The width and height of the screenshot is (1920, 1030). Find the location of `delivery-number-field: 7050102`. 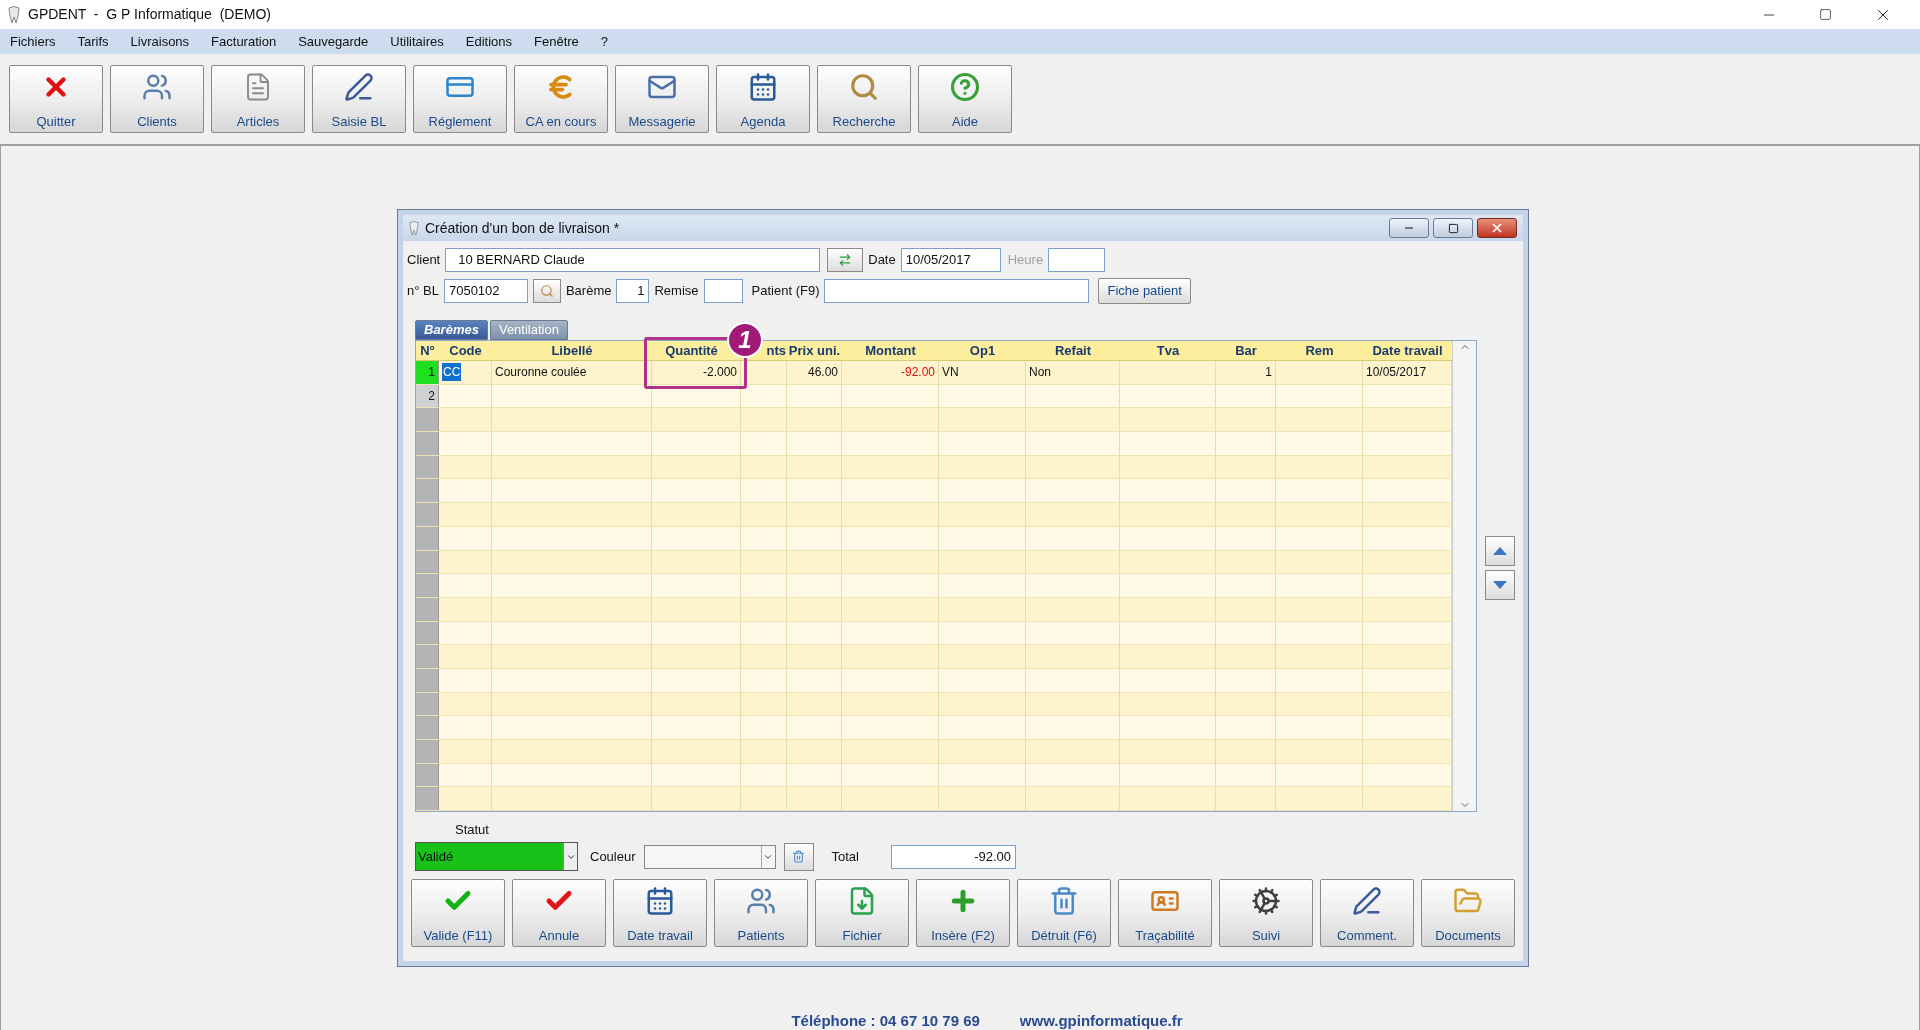

delivery-number-field: 7050102 is located at coordinates (485, 290).